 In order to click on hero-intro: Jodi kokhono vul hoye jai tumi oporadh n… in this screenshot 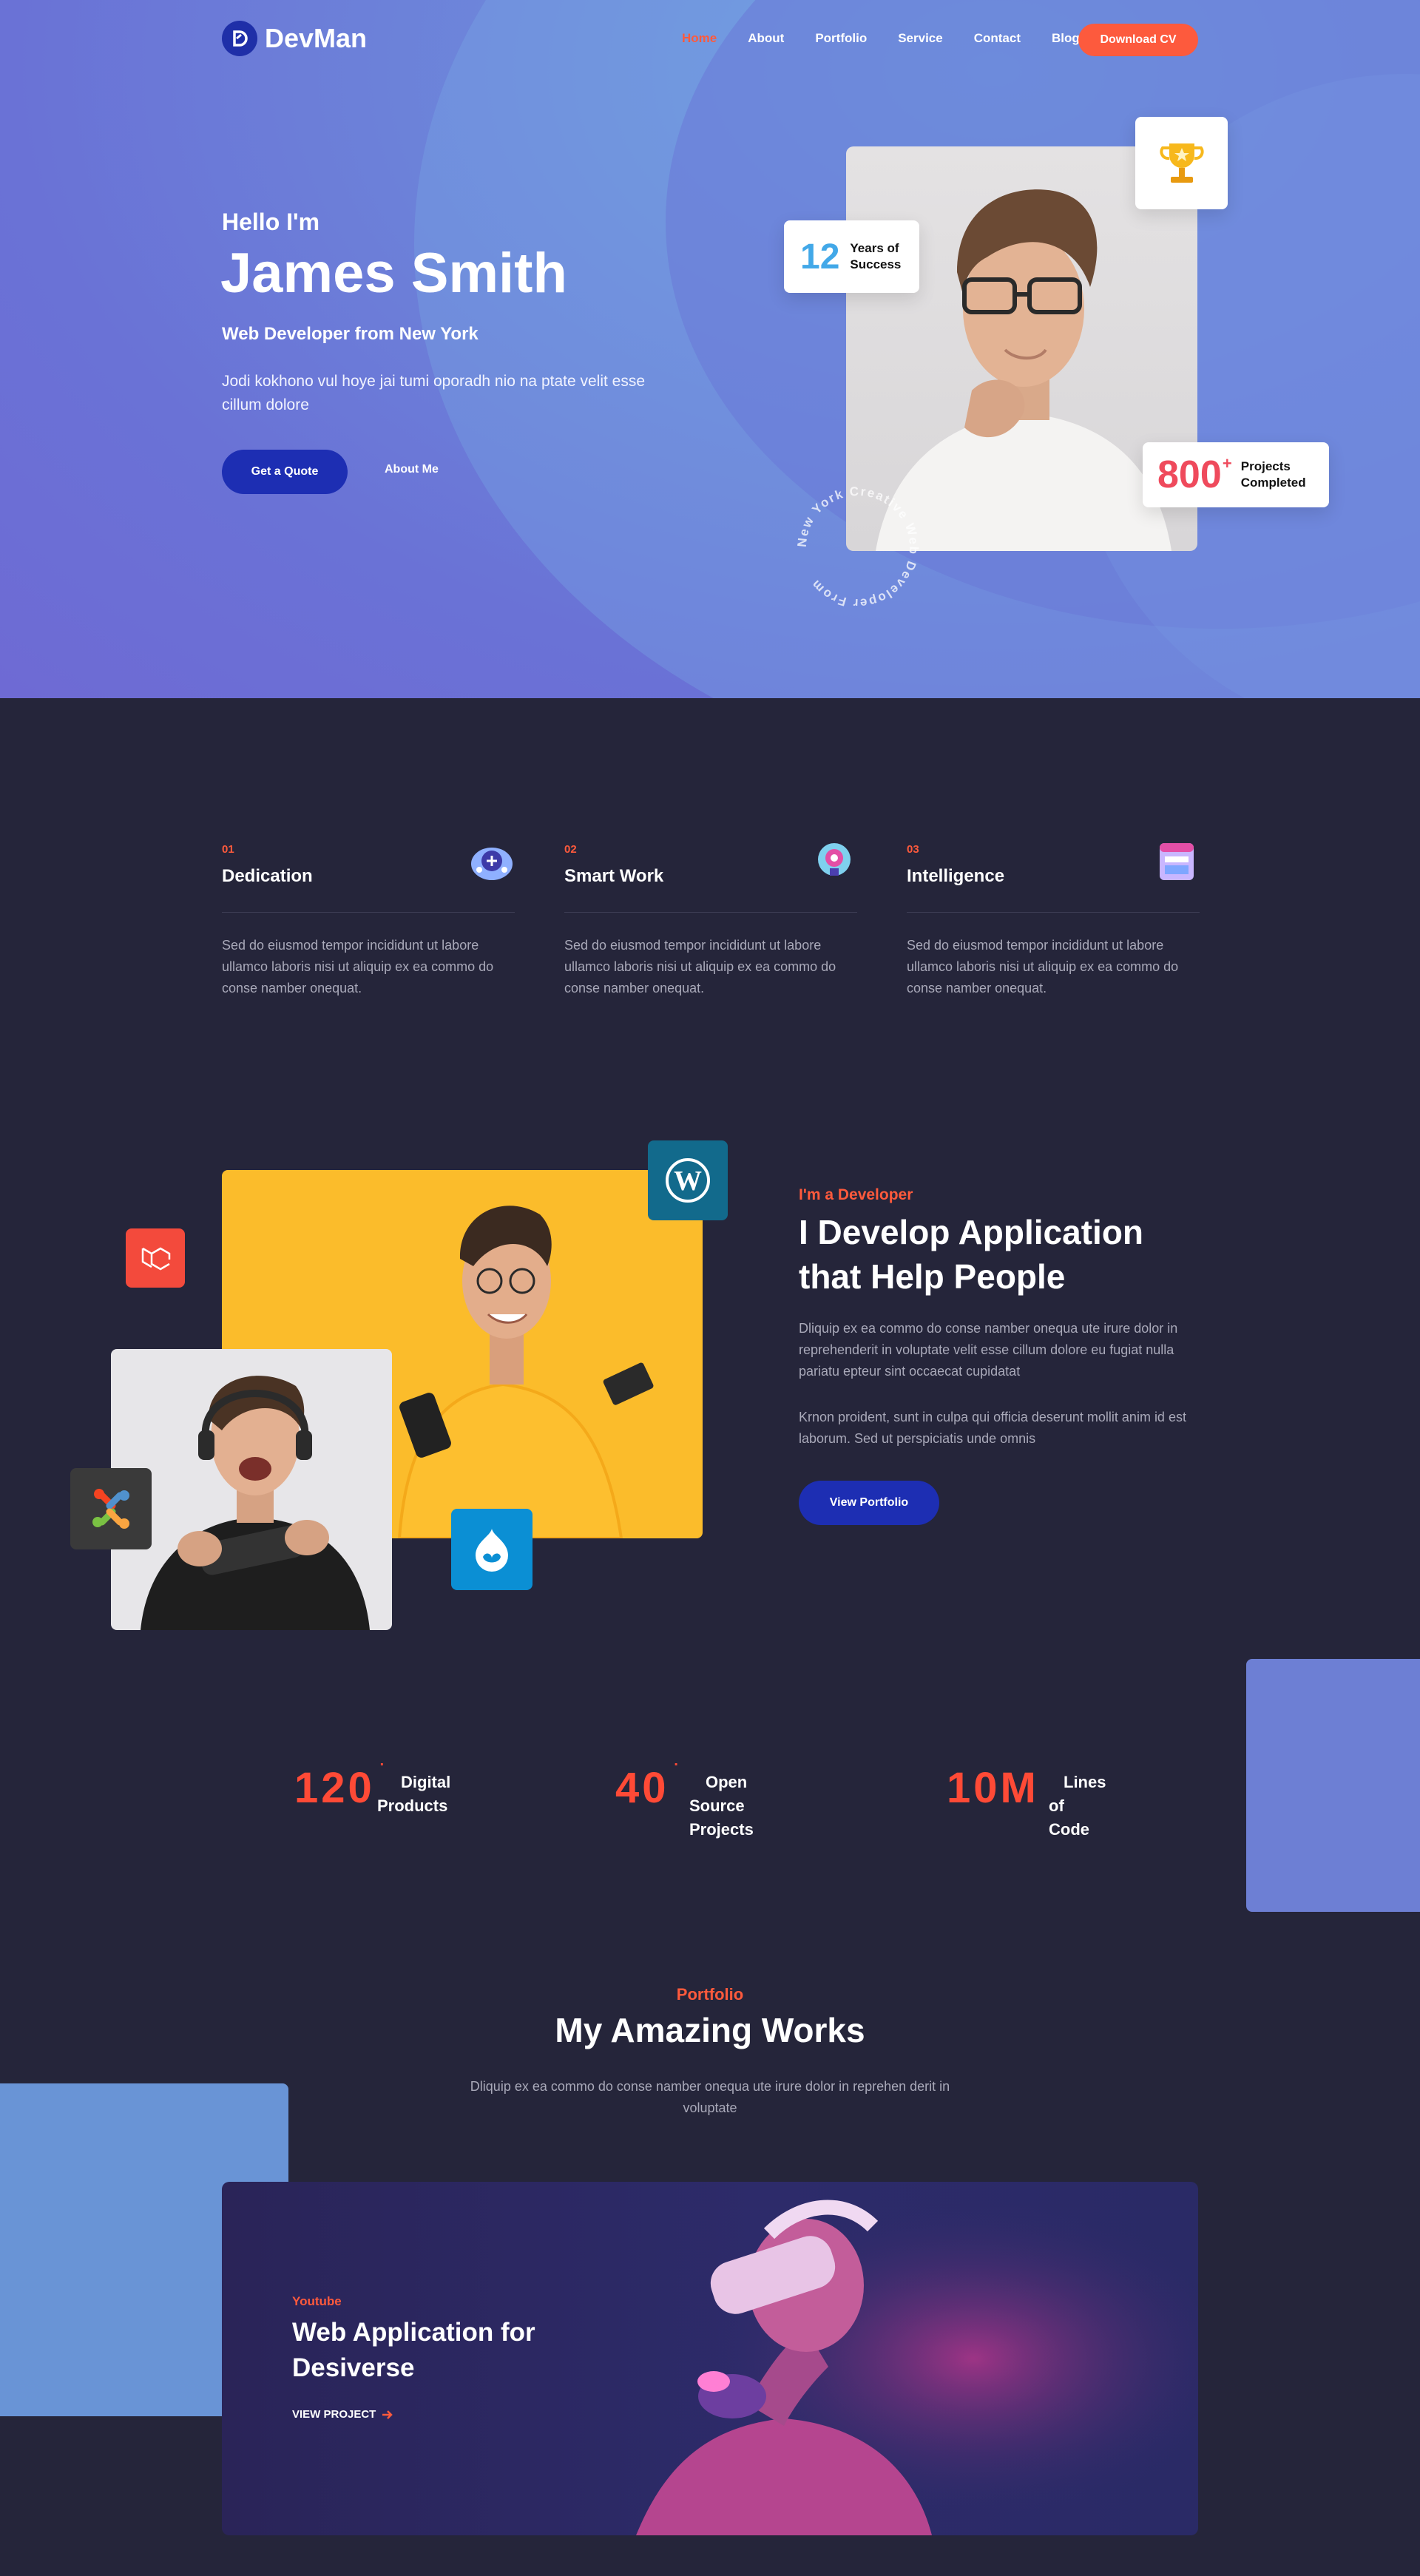, I will do `click(434, 393)`.